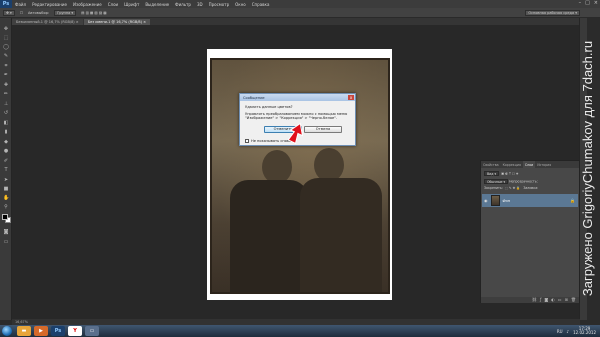 The image size is (600, 337). I want to click on tab-properties: Свойства, so click(491, 164).